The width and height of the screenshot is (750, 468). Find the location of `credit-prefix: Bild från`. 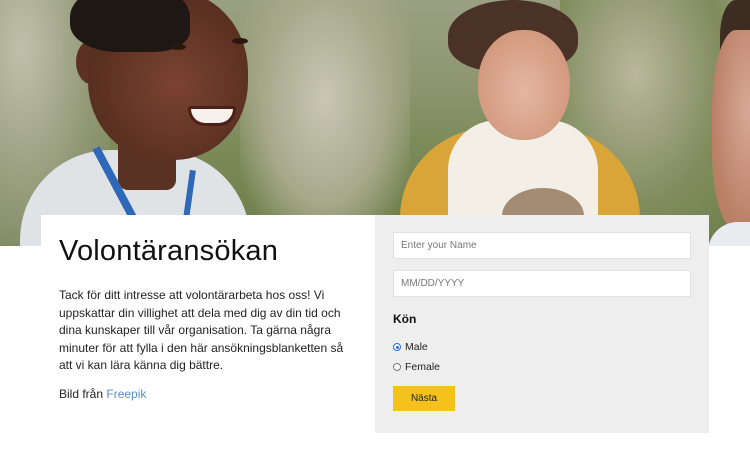

credit-prefix: Bild från is located at coordinates (81, 393).